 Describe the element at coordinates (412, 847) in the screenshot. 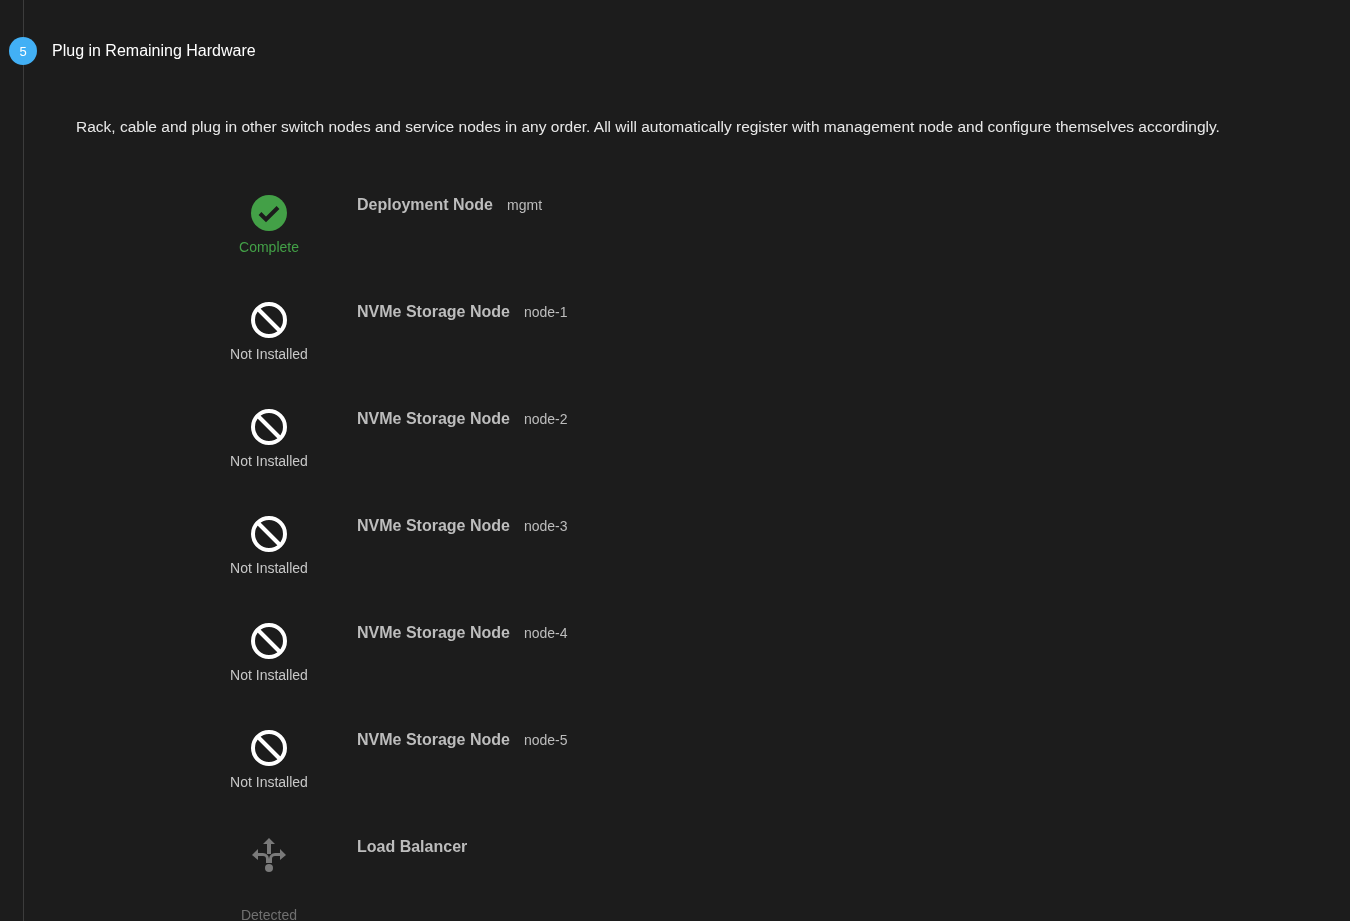

I see `node-name: Load Balancer` at that location.